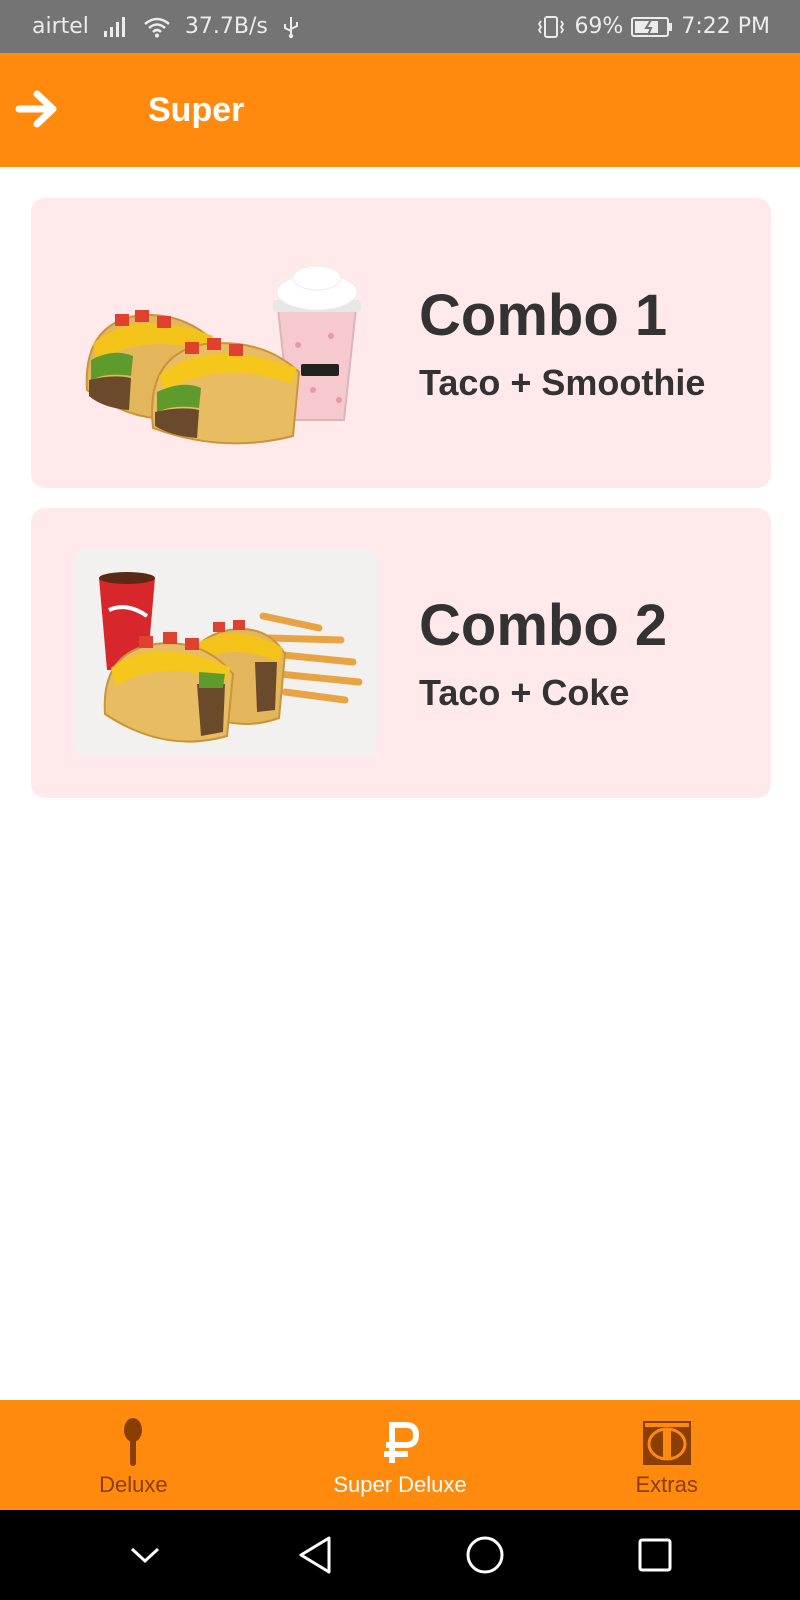 The image size is (800, 1600). Describe the element at coordinates (666, 1484) in the screenshot. I see `nav-label: Extras` at that location.